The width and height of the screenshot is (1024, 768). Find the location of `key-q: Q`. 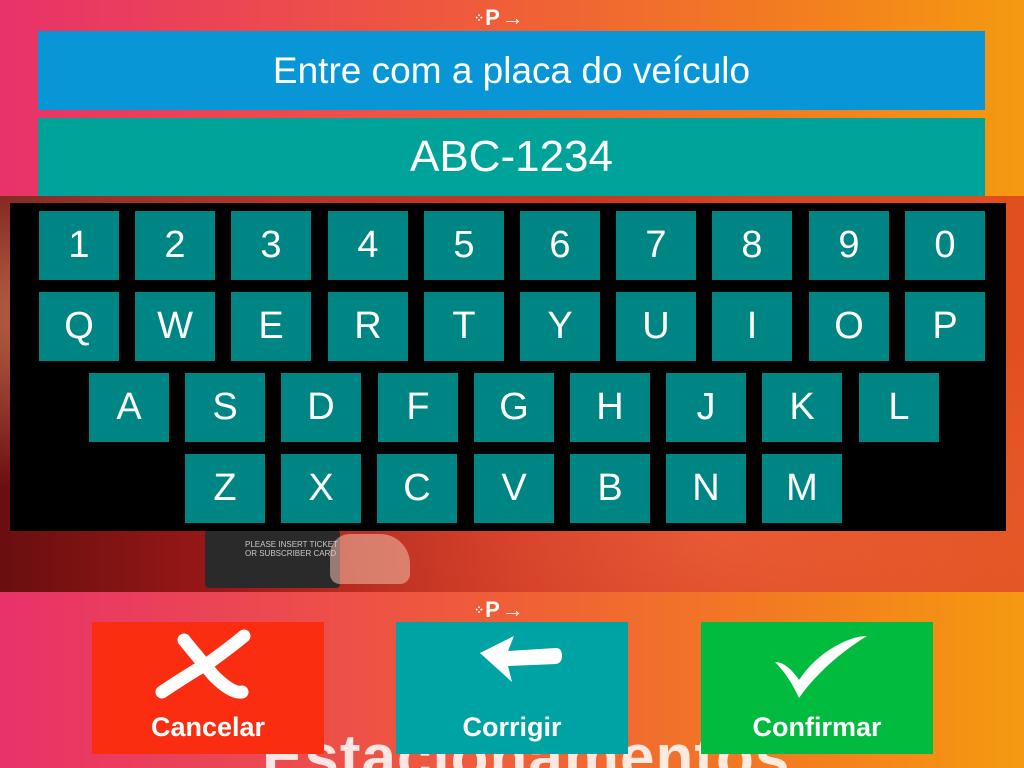

key-q: Q is located at coordinates (79, 326).